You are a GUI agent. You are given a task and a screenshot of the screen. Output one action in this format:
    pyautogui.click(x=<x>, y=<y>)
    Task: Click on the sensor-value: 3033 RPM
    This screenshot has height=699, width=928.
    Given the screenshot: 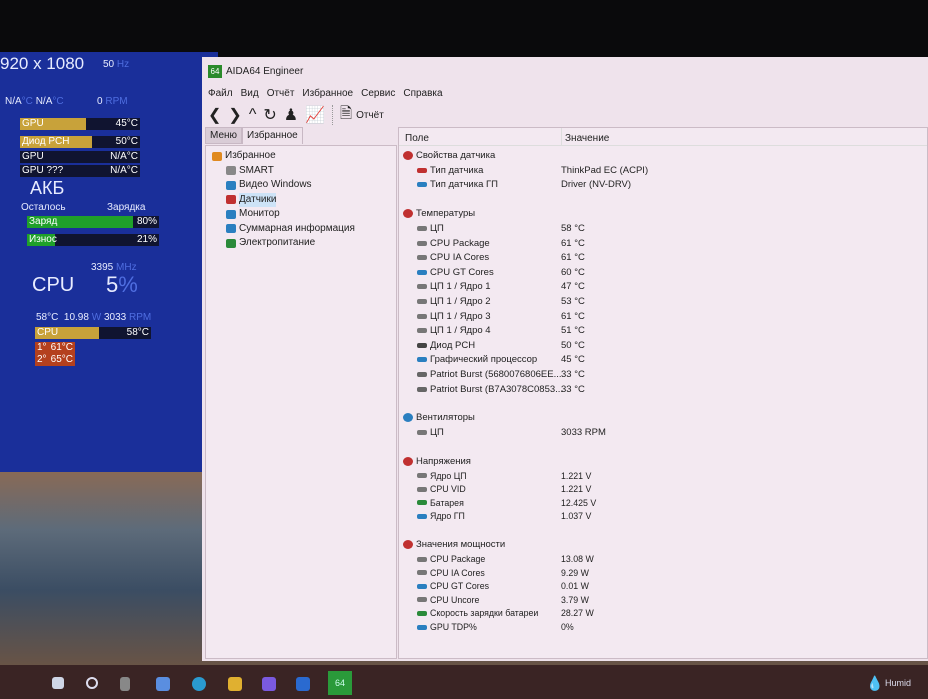 What is the action you would take?
    pyautogui.click(x=583, y=433)
    